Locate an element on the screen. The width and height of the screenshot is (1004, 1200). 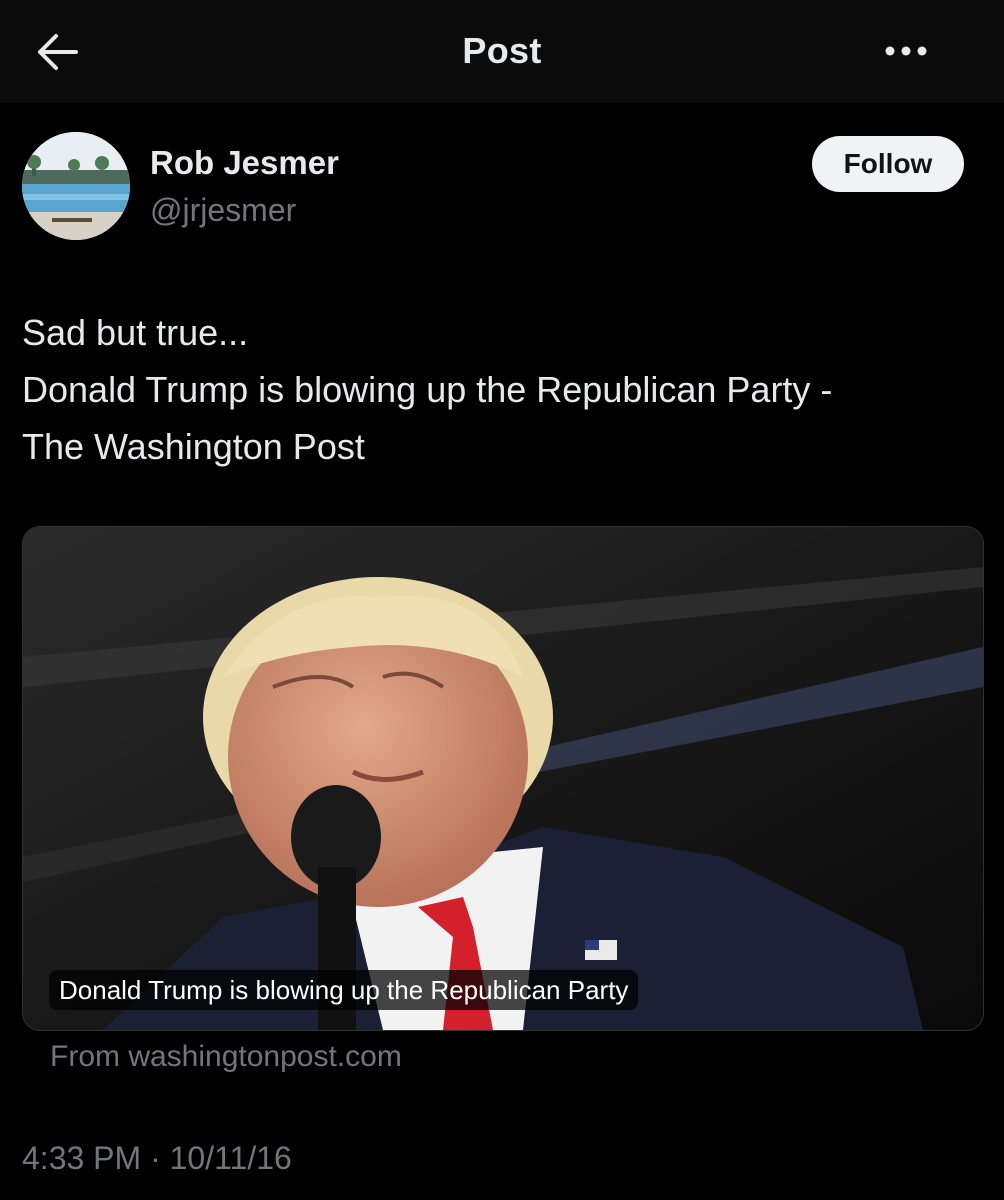
more-horizontal-icon is located at coordinates (906, 51).